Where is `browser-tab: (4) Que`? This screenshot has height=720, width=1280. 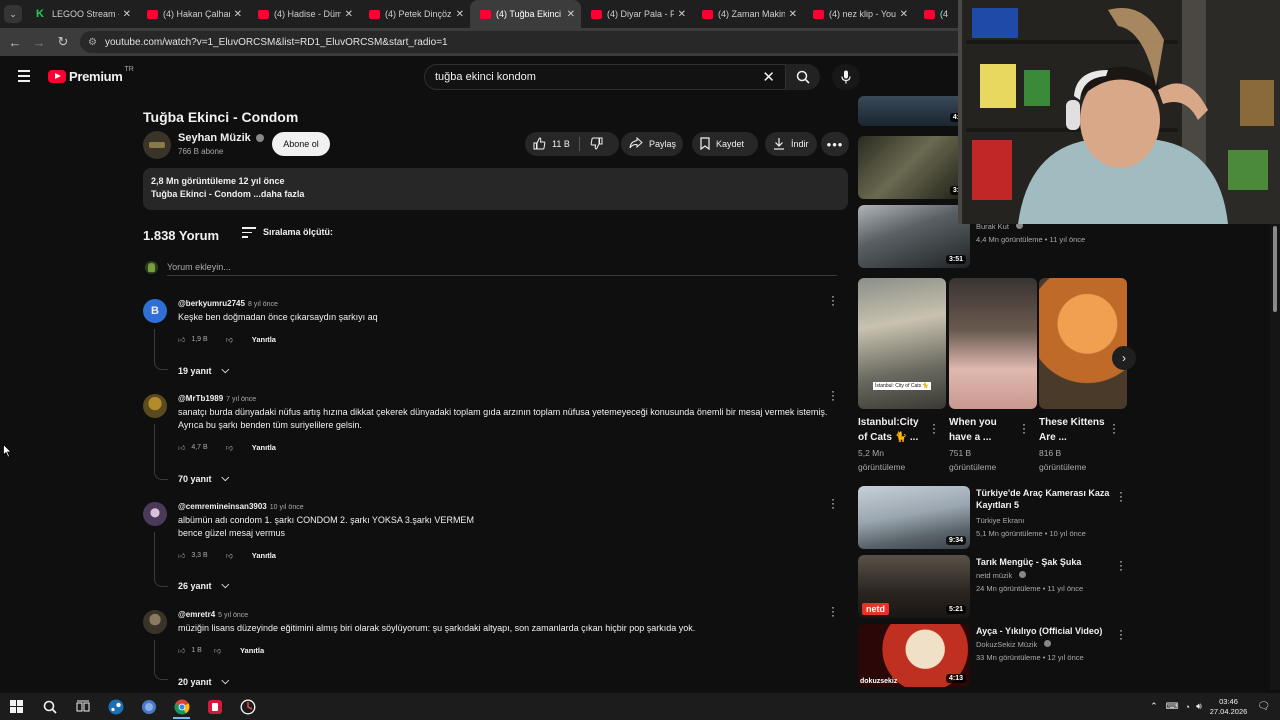
browser-tab: (4) Que is located at coordinates (934, 14).